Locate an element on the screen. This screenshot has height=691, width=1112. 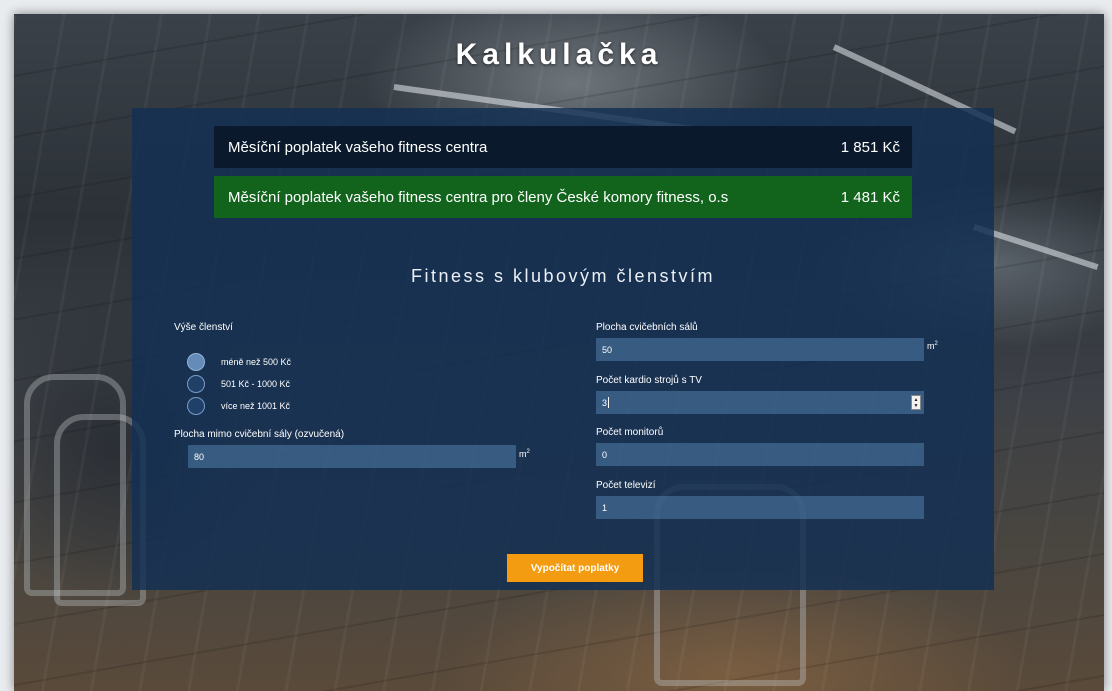
fee-value-regular: 1 851 Kč is located at coordinates (870, 147).